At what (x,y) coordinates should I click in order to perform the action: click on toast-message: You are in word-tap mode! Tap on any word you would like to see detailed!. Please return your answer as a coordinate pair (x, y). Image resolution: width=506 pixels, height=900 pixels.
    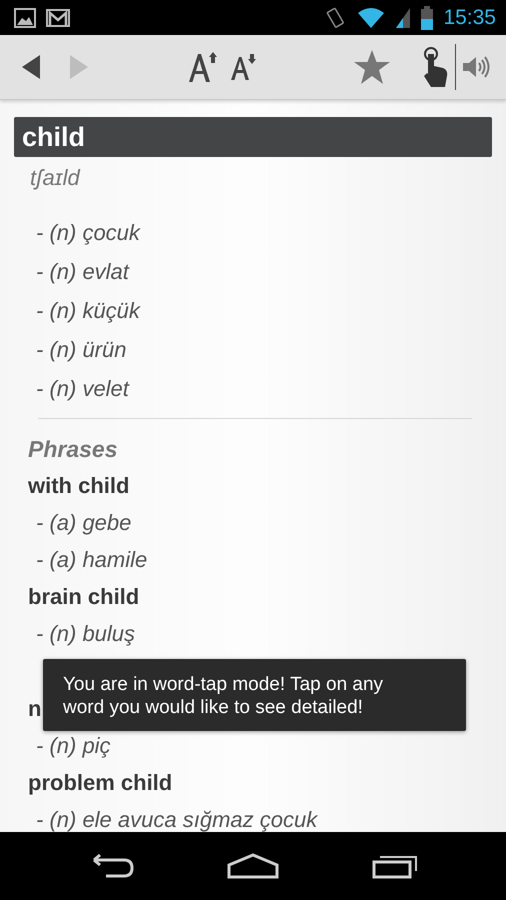
    Looking at the image, I should click on (254, 695).